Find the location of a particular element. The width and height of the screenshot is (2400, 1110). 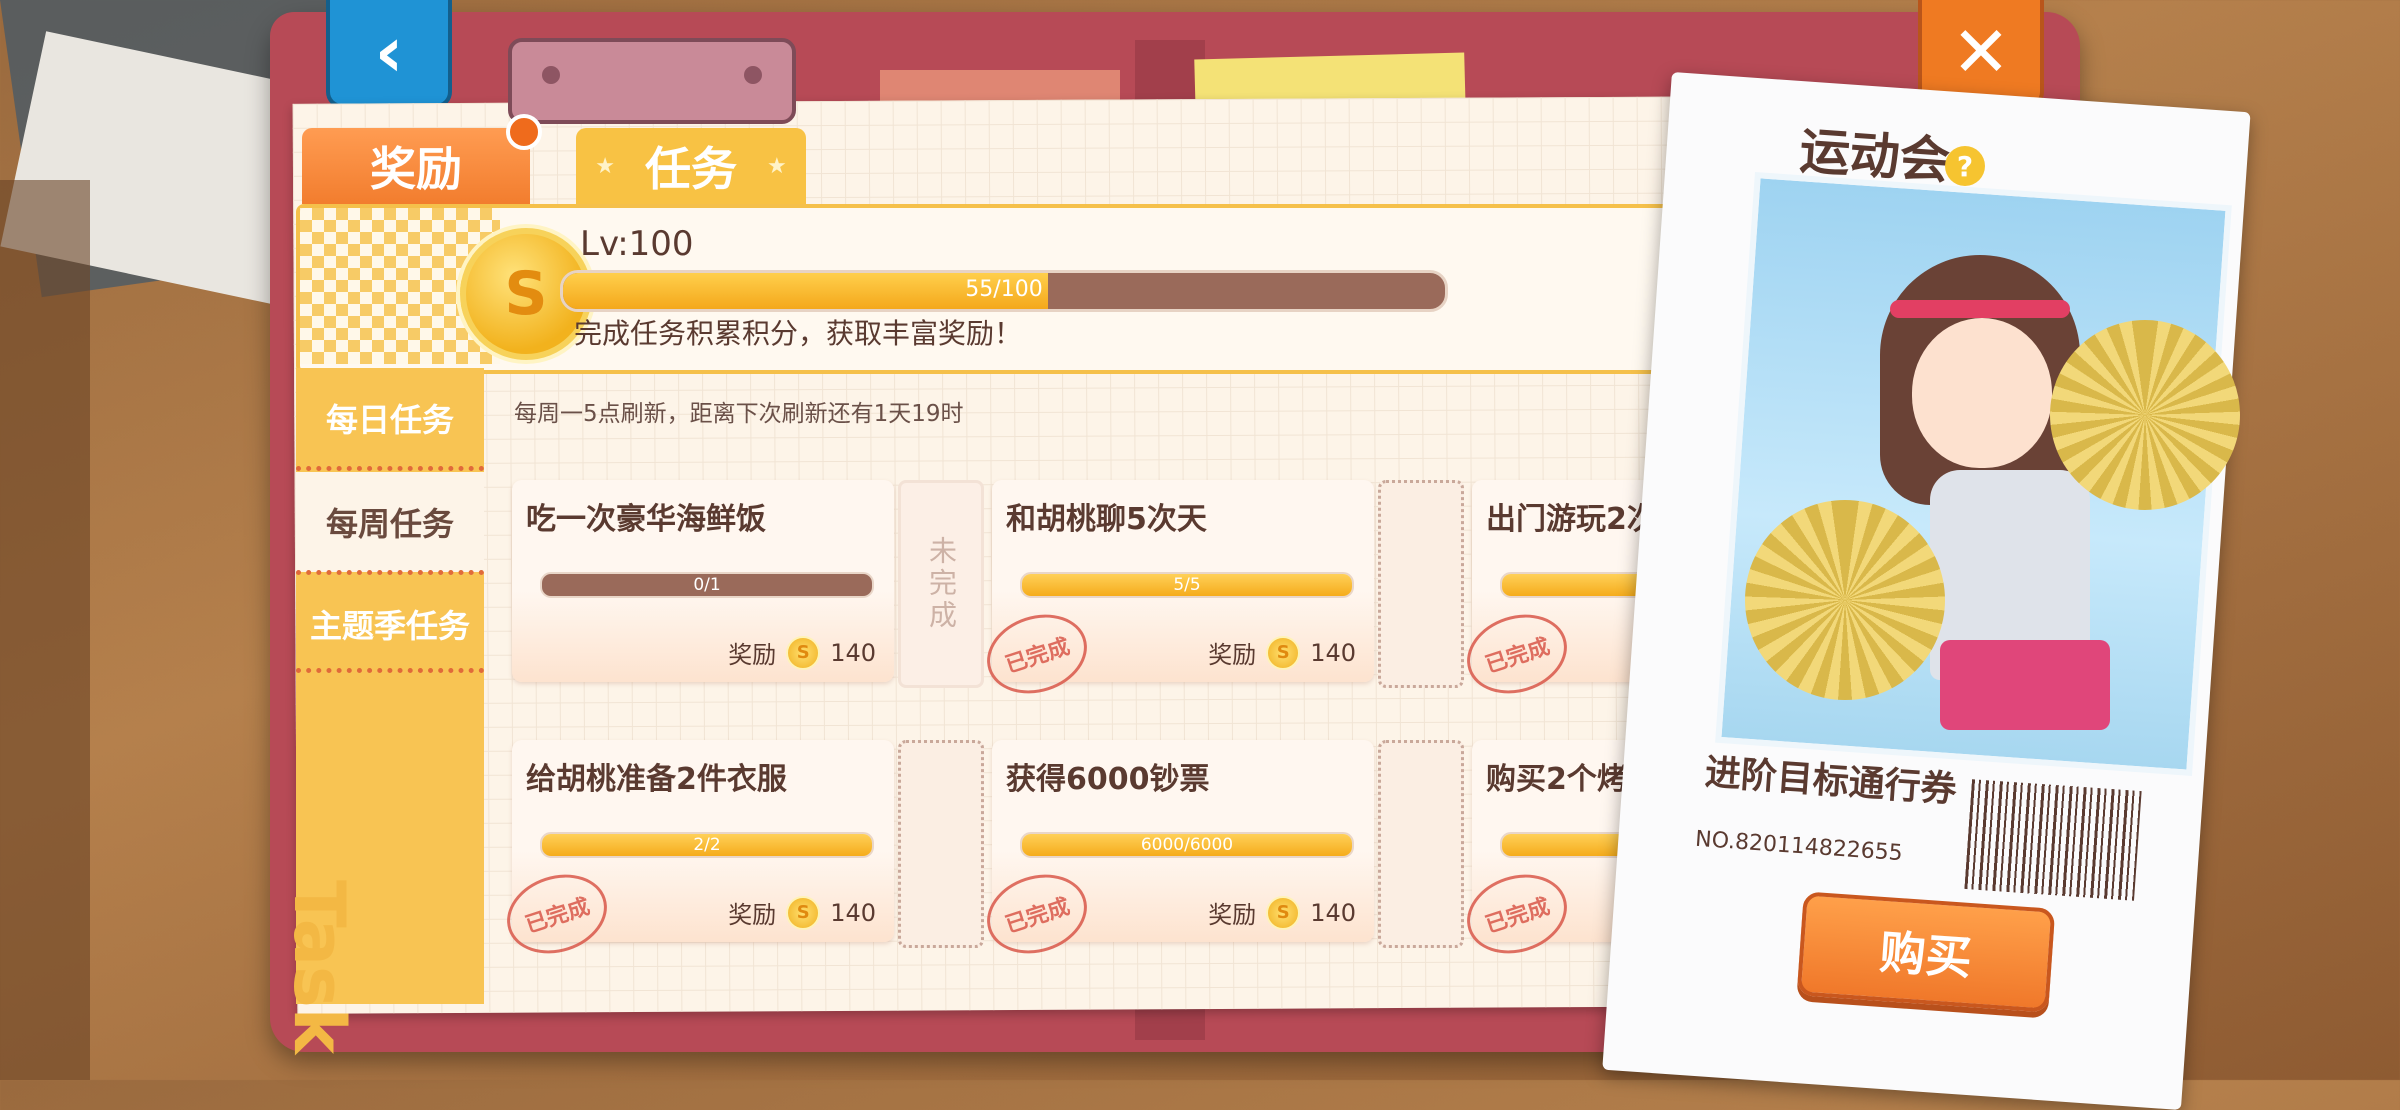

task-progress-text: 0/1 is located at coordinates (707, 585).